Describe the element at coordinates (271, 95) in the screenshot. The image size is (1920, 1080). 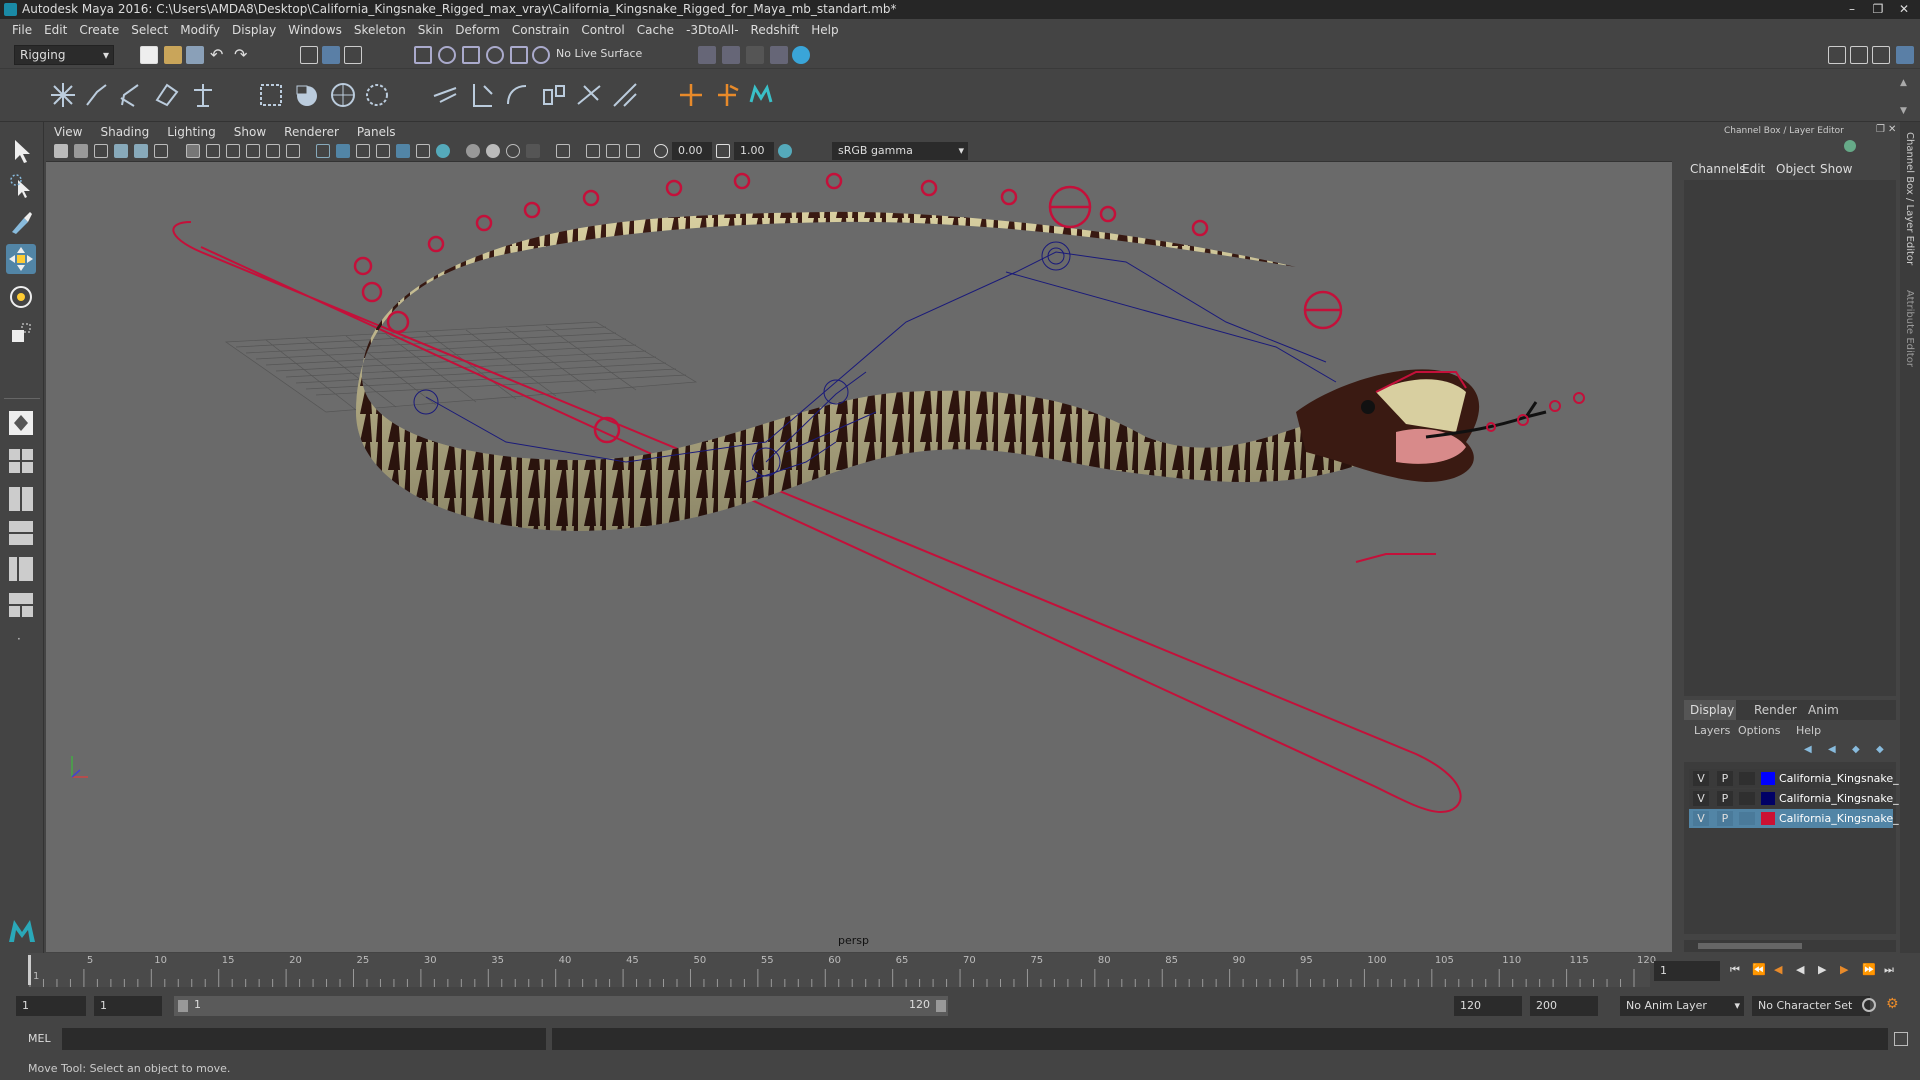
I see `cluster-icon` at that location.